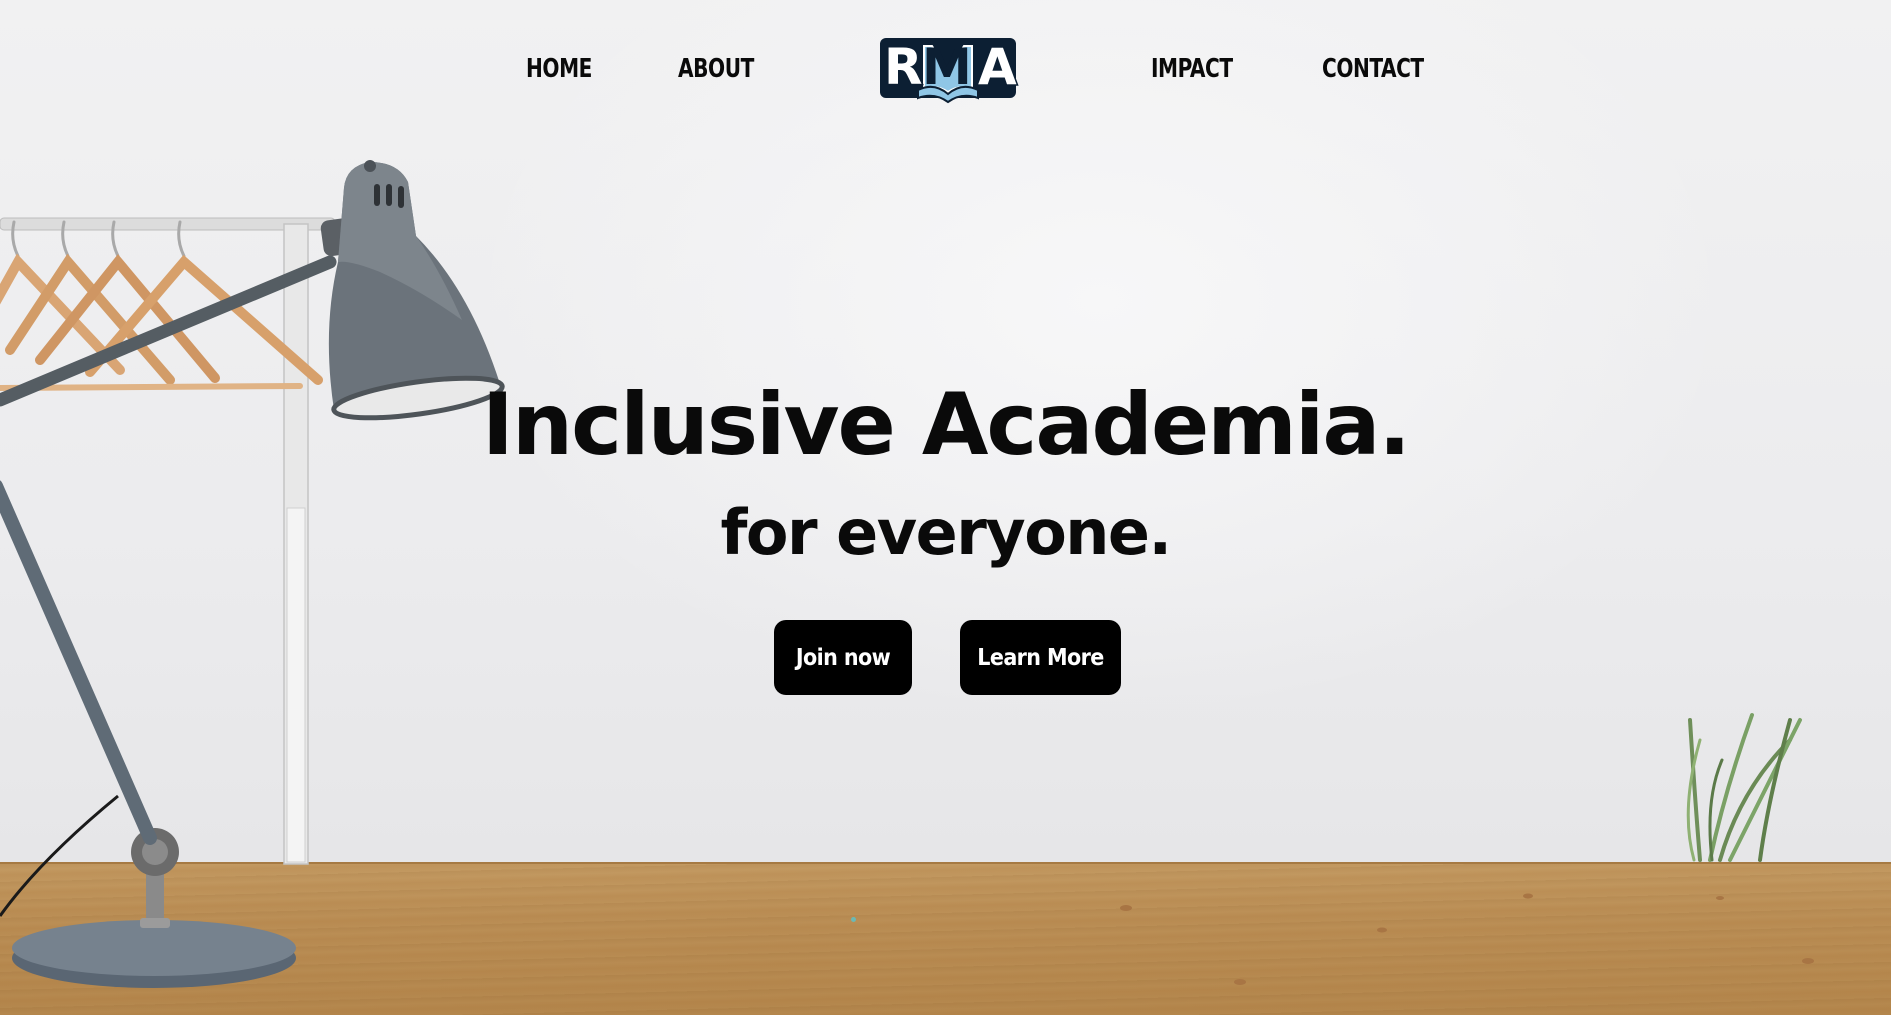  I want to click on main-navigation: HOME ABOUT R M A IMPACT CONTACT, so click(945, 70).